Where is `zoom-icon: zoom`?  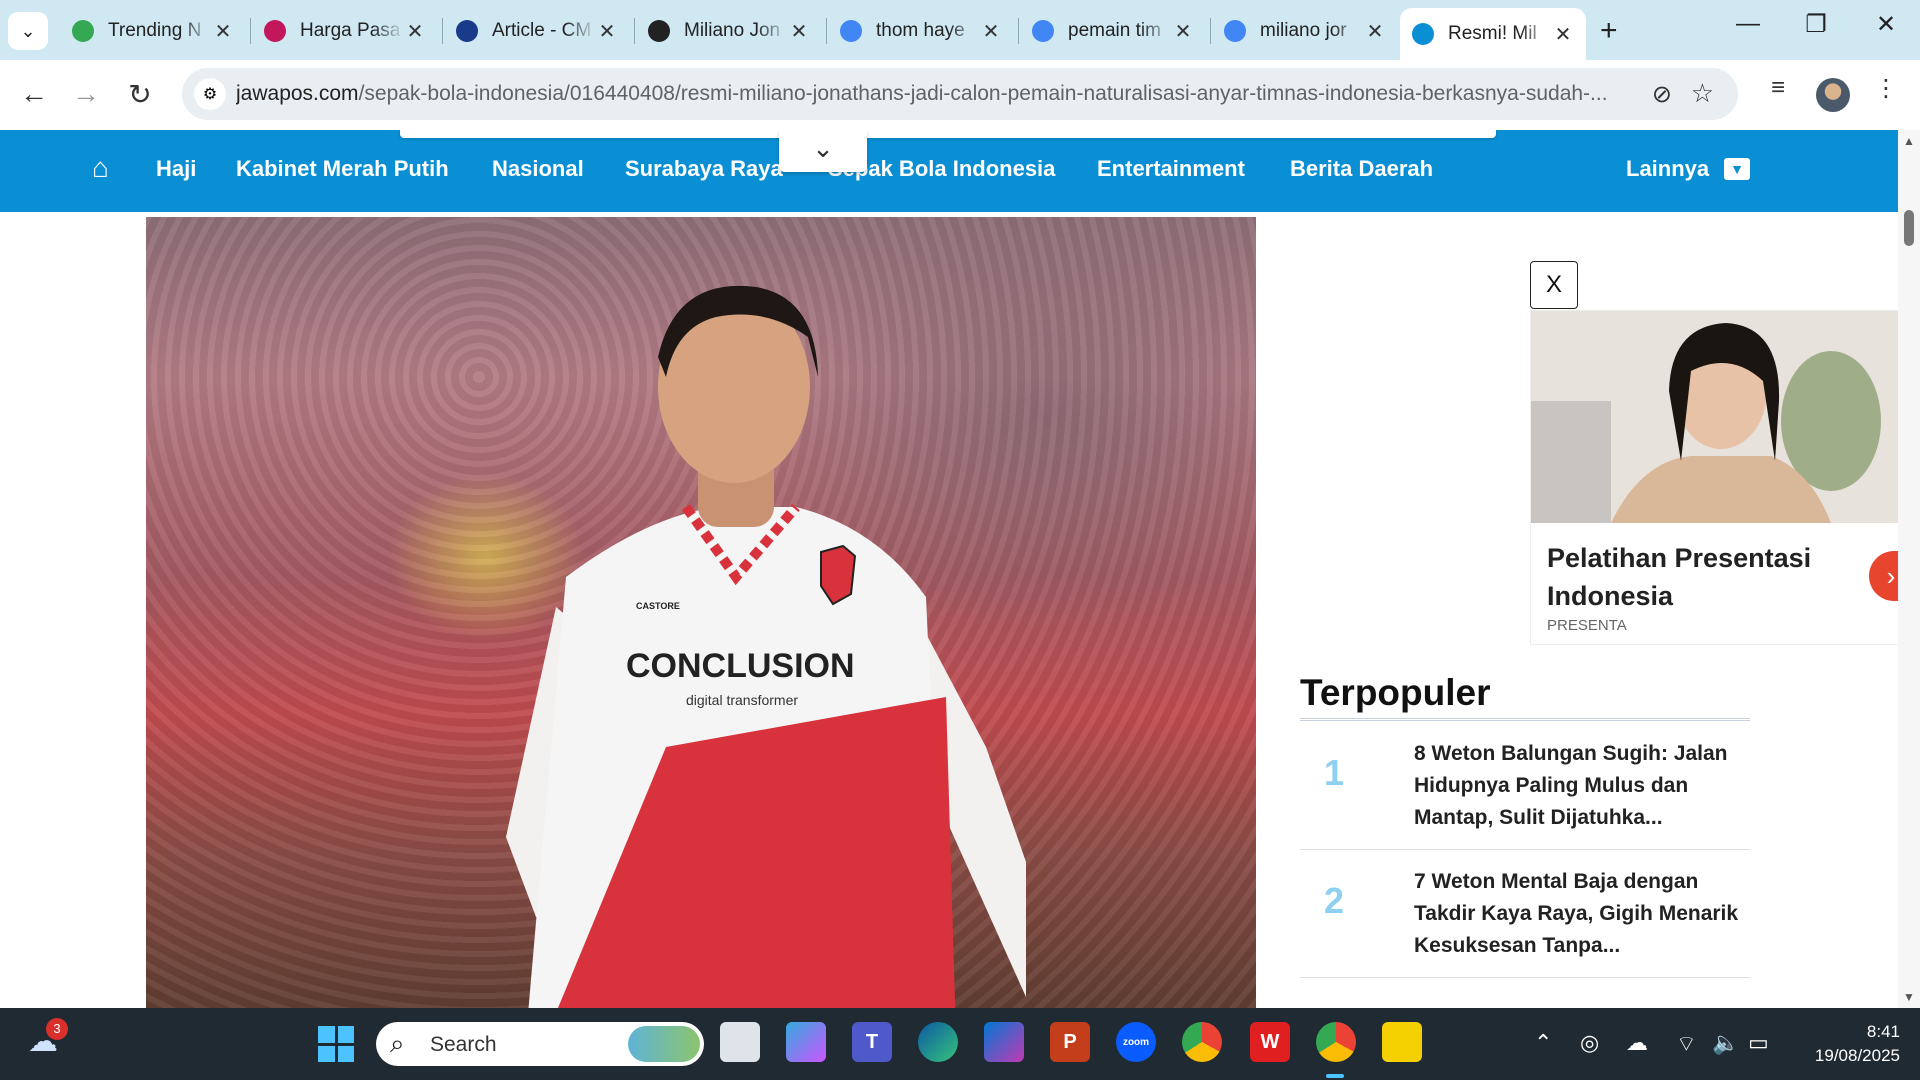
zoom-icon: zoom is located at coordinates (1136, 1042).